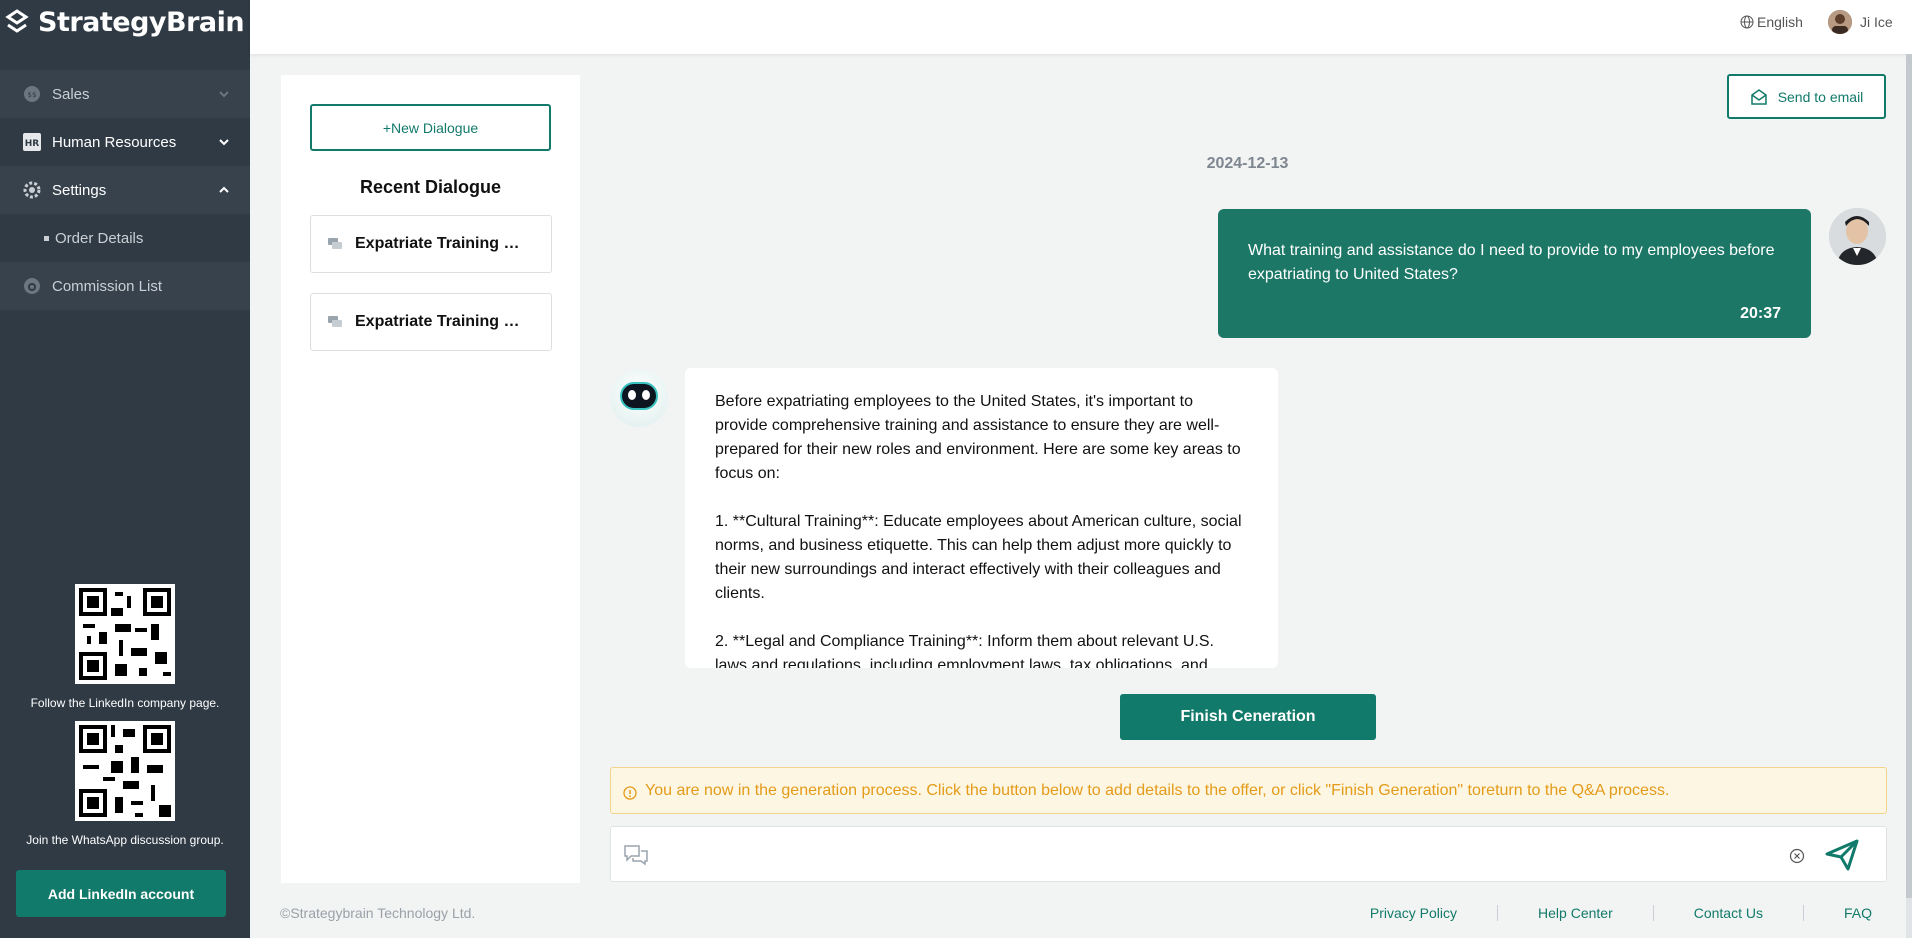 This screenshot has width=1912, height=938. I want to click on page-scrollbar, so click(1909, 496).